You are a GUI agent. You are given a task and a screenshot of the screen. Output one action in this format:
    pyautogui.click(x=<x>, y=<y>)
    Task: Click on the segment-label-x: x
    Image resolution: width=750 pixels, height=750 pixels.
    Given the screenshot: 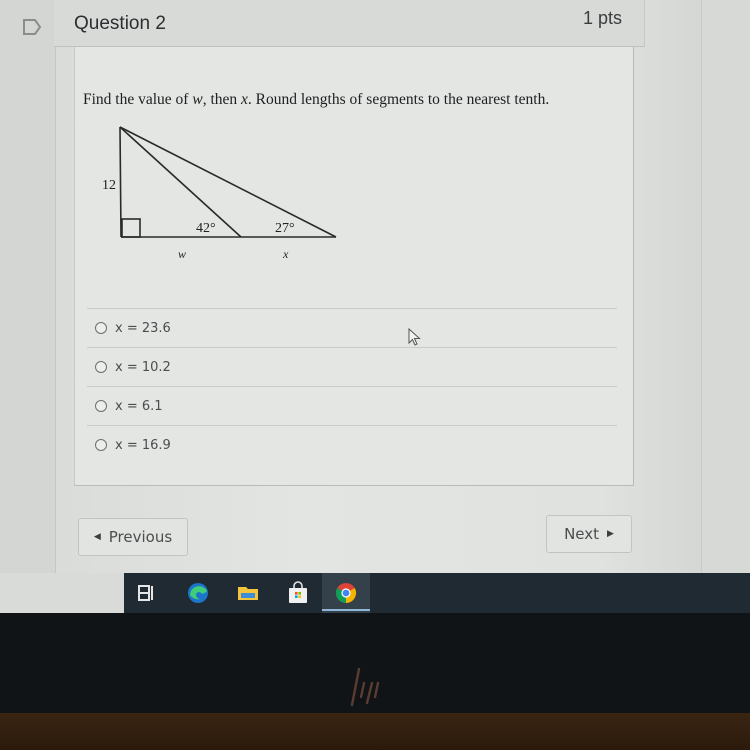 What is the action you would take?
    pyautogui.click(x=285, y=254)
    